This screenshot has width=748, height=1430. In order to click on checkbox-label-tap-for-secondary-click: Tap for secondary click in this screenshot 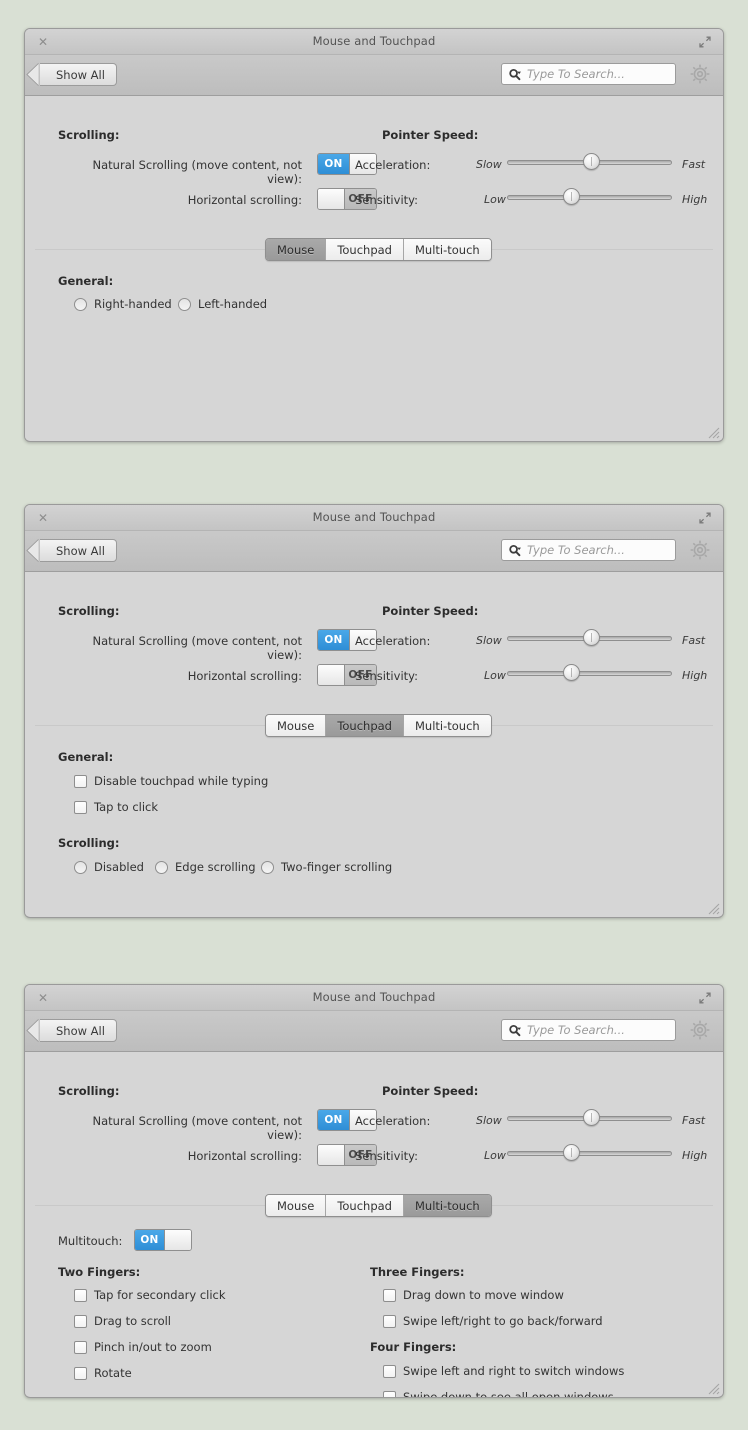, I will do `click(160, 1295)`.